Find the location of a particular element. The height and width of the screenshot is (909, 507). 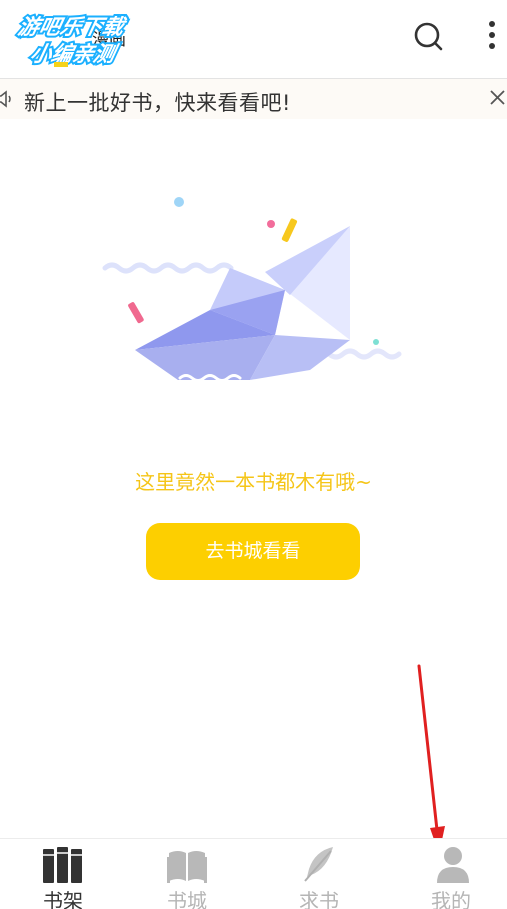

search-icon is located at coordinates (429, 37).